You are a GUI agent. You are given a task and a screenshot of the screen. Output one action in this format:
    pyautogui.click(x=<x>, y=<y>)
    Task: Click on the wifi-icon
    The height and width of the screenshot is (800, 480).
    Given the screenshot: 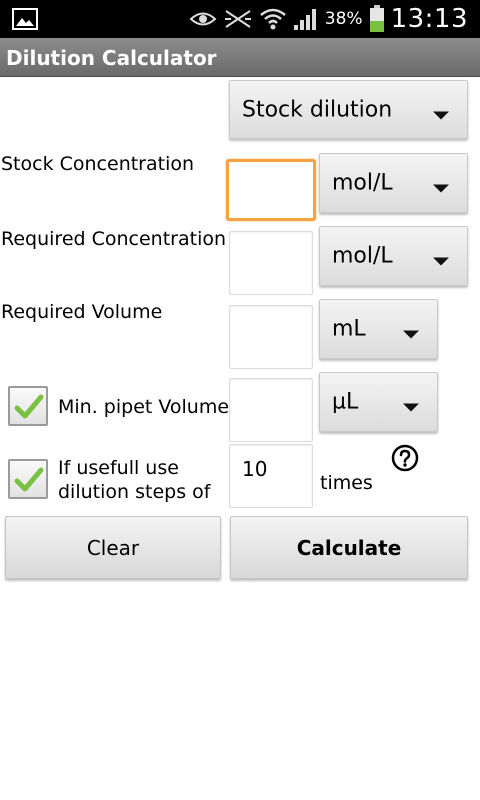 What is the action you would take?
    pyautogui.click(x=273, y=19)
    